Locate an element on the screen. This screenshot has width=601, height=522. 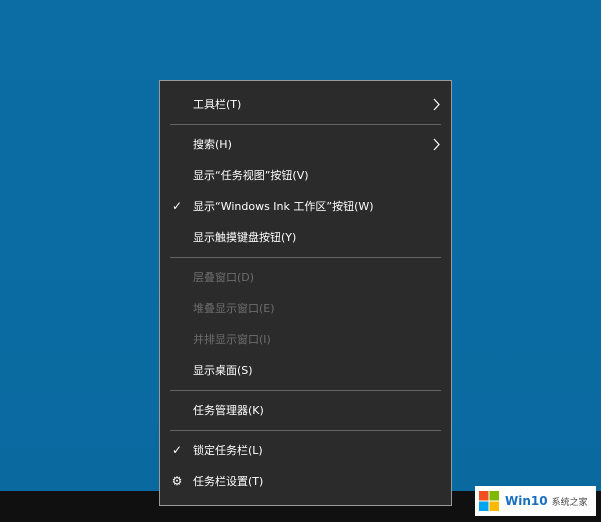
menu-item-cascade-windows: 层叠窗口(D) is located at coordinates (305, 277).